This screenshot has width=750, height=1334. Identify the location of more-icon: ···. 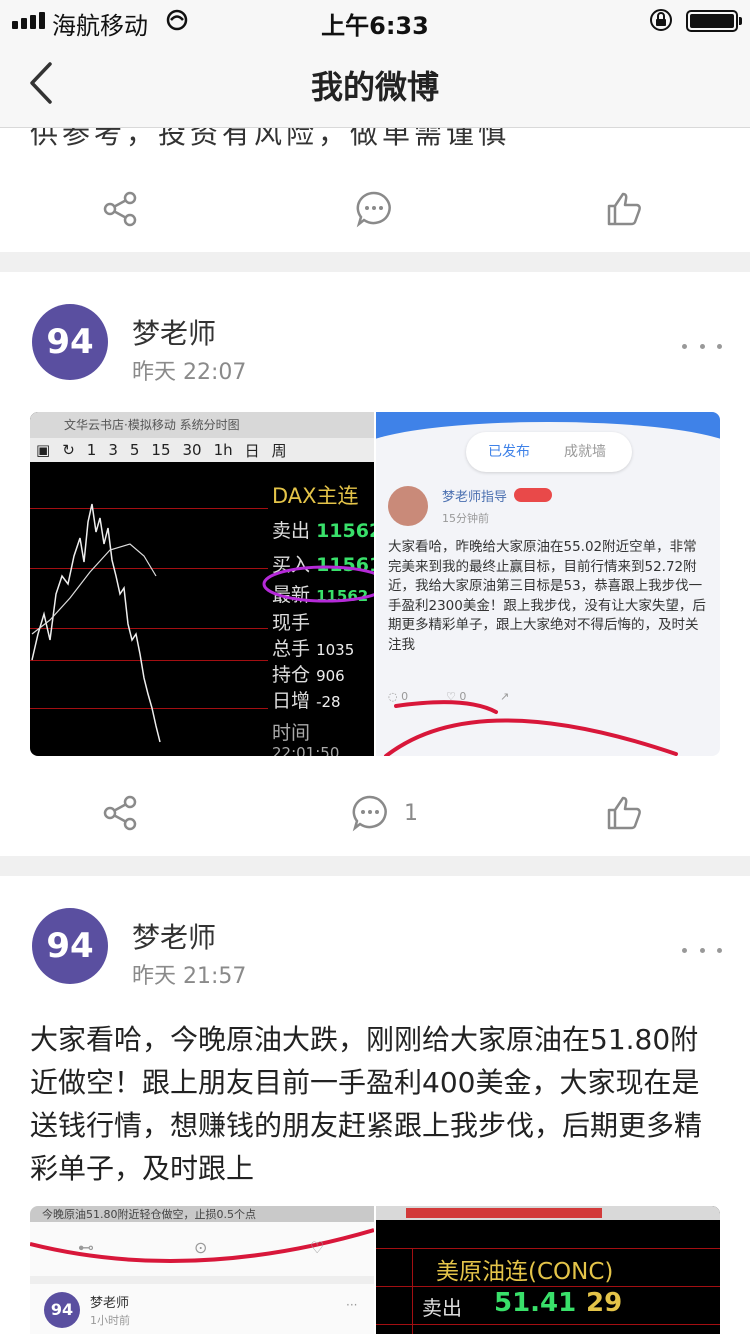
(352, 1305).